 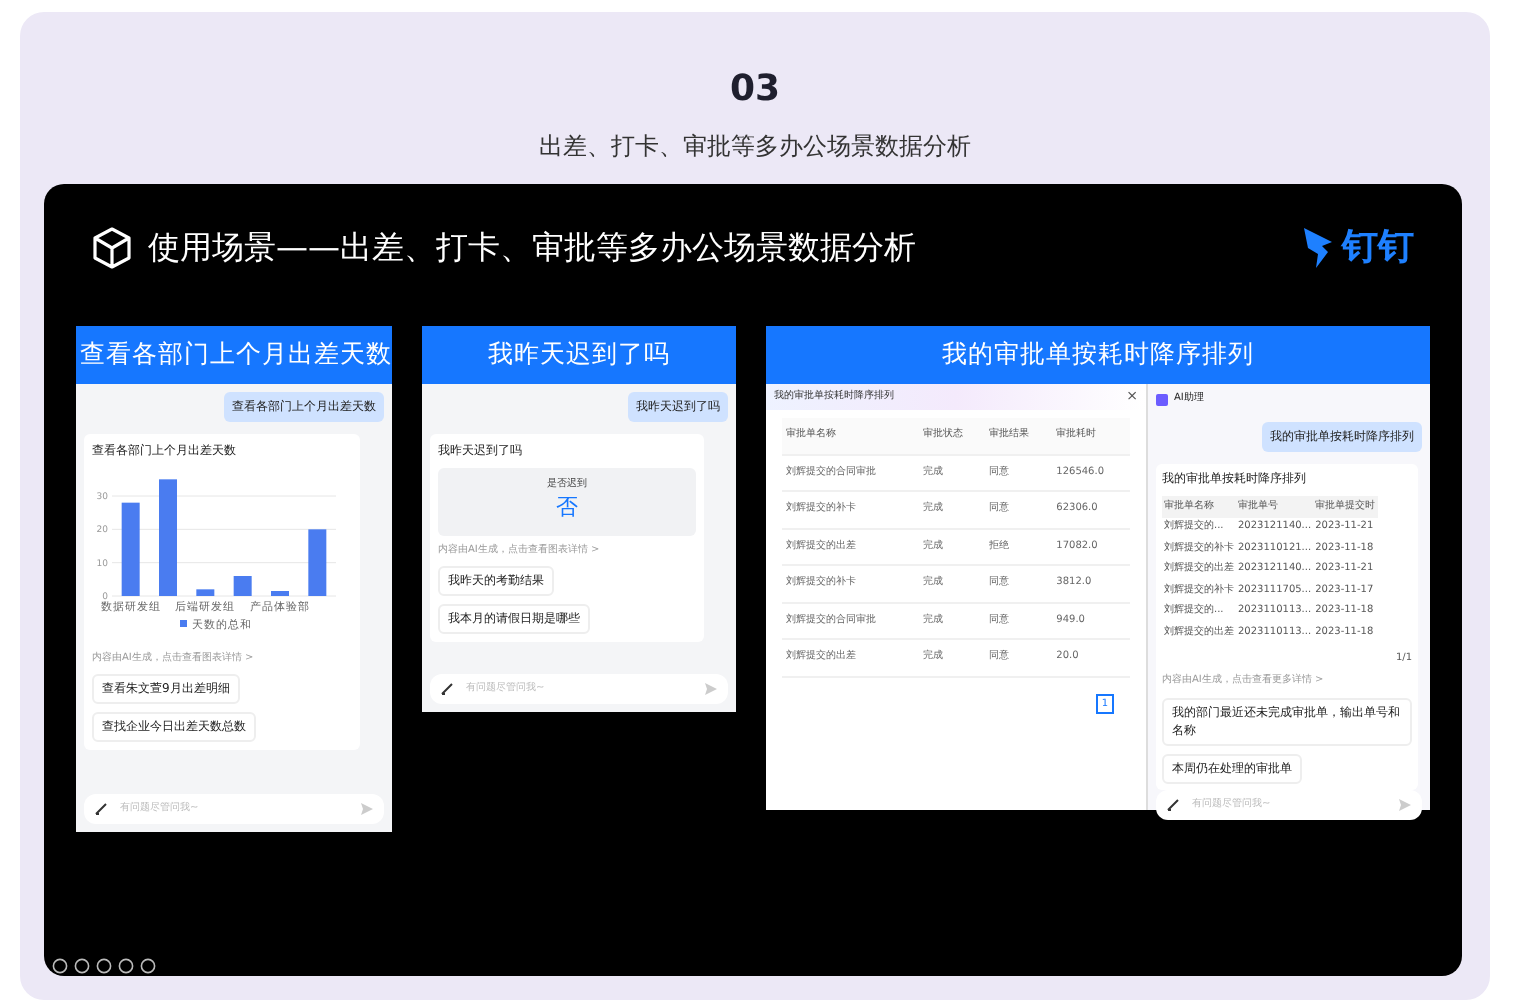 I want to click on assistant-icon, so click(x=1162, y=399).